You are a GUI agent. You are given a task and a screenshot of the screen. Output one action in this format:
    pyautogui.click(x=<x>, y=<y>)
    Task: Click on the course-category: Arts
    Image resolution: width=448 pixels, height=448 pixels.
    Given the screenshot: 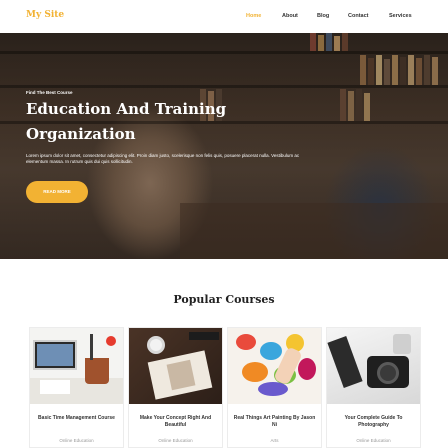 What is the action you would take?
    pyautogui.click(x=274, y=440)
    